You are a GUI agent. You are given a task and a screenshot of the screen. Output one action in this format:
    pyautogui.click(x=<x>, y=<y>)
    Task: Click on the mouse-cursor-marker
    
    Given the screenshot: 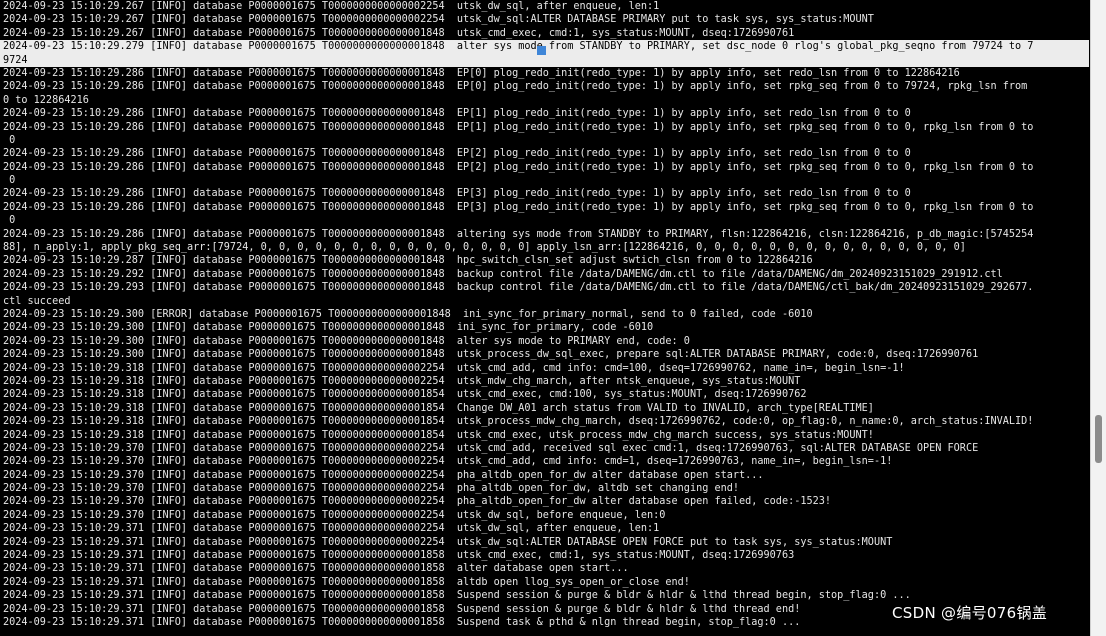 What is the action you would take?
    pyautogui.click(x=541, y=50)
    